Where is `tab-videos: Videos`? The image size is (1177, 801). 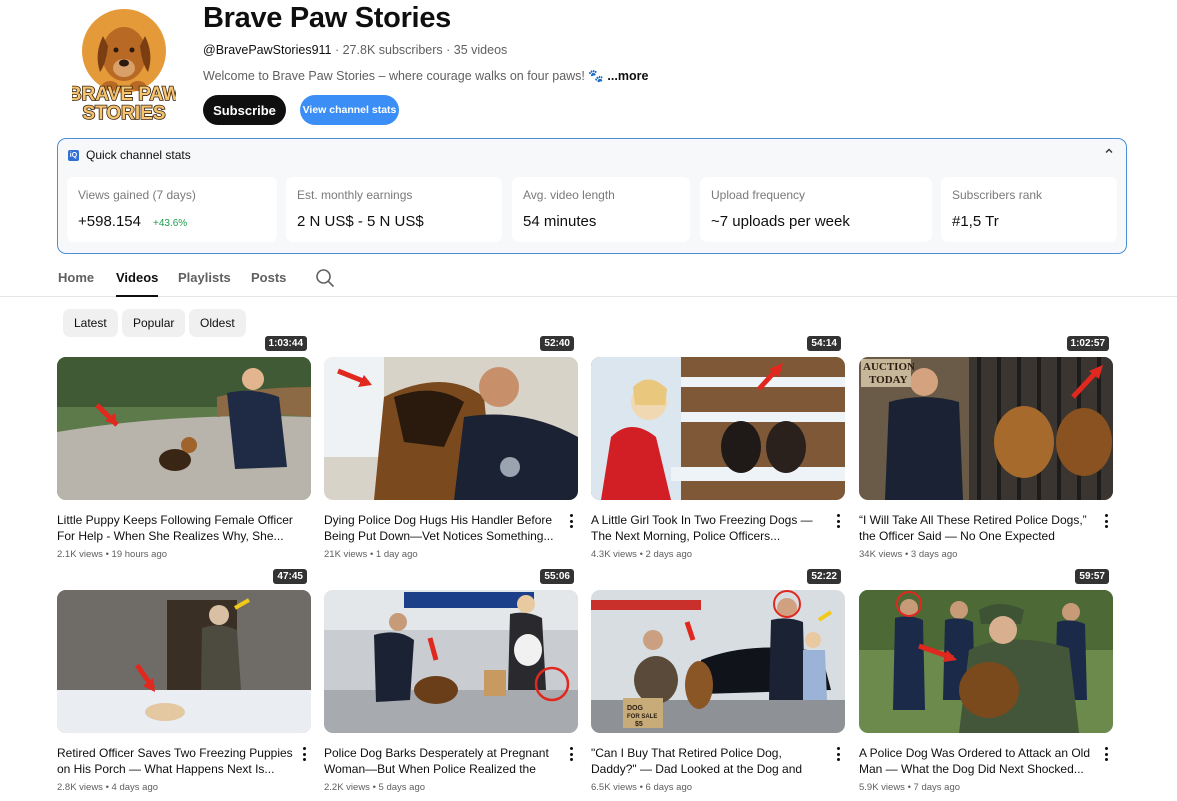
tab-videos: Videos is located at coordinates (137, 283).